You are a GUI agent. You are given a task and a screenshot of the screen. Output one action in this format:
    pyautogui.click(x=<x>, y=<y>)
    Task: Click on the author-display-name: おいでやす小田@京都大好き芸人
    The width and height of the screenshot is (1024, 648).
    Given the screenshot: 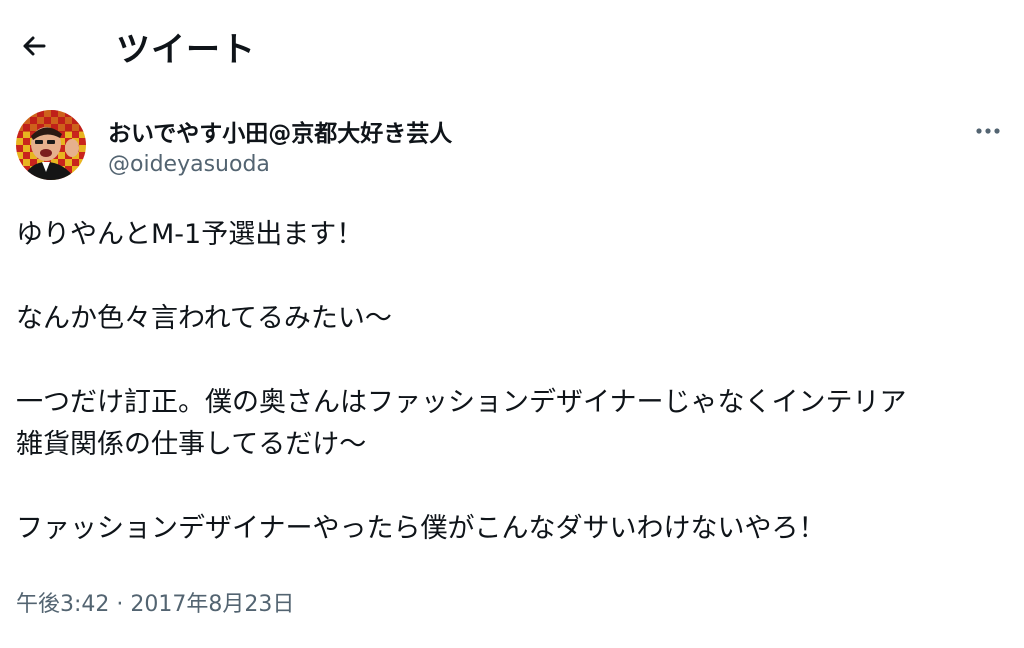 What is the action you would take?
    pyautogui.click(x=280, y=131)
    